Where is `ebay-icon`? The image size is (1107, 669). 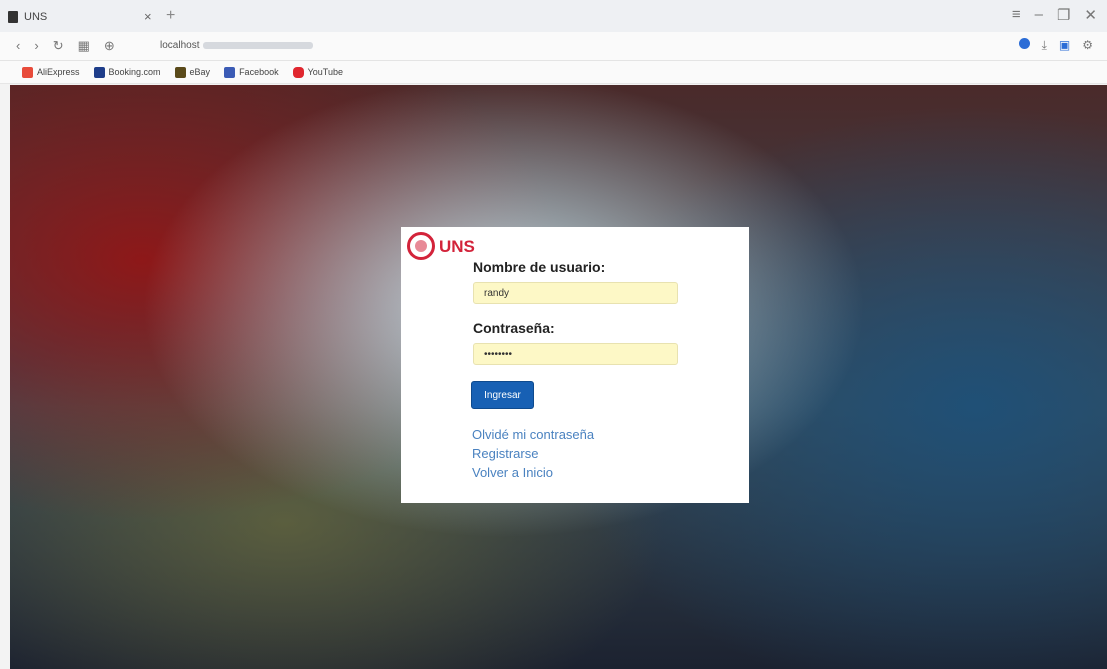 ebay-icon is located at coordinates (180, 72).